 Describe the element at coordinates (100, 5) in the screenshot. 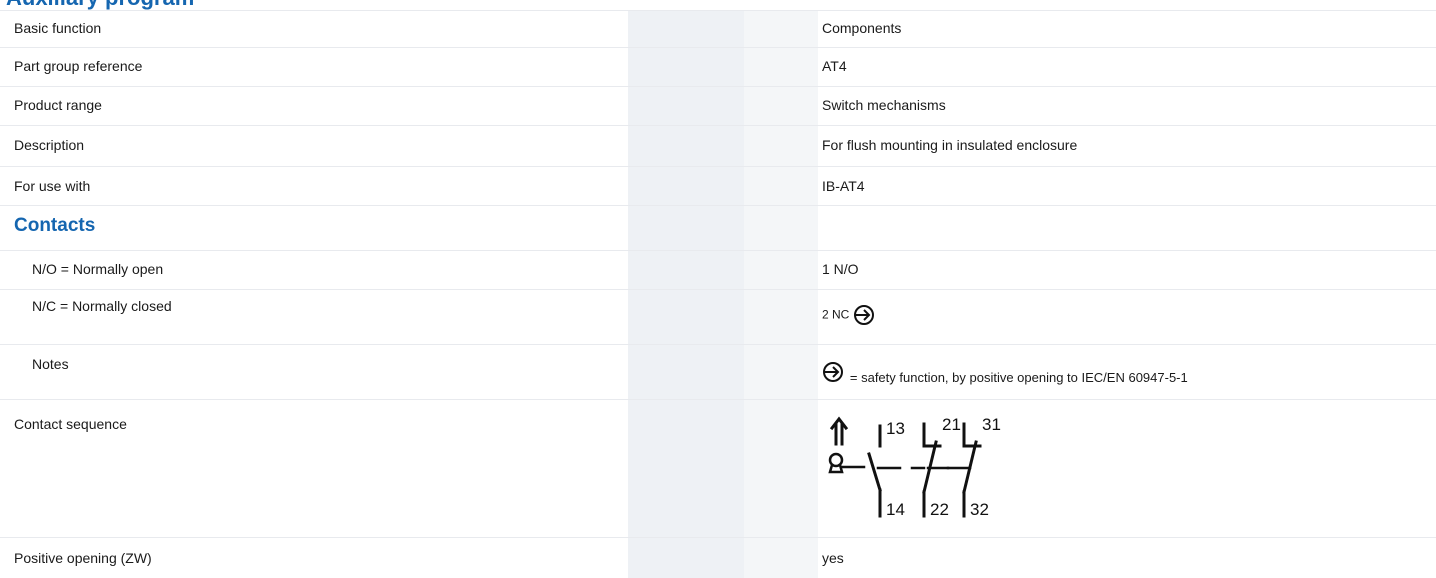

I see `page-title: Auxiliary program` at that location.